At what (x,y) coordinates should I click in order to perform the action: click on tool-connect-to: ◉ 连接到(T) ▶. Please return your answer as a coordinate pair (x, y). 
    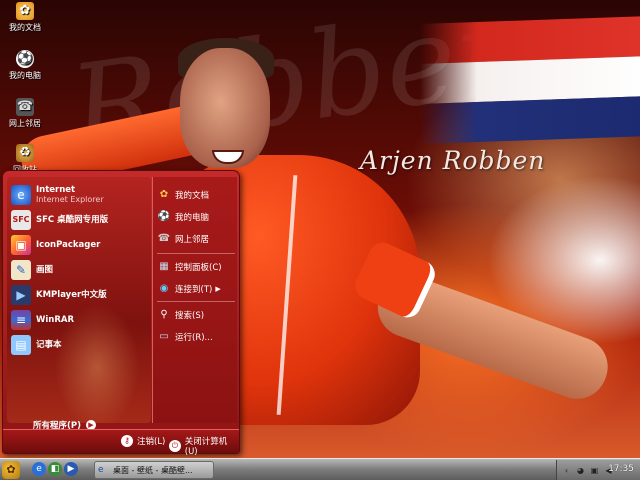
    Looking at the image, I should click on (197, 289).